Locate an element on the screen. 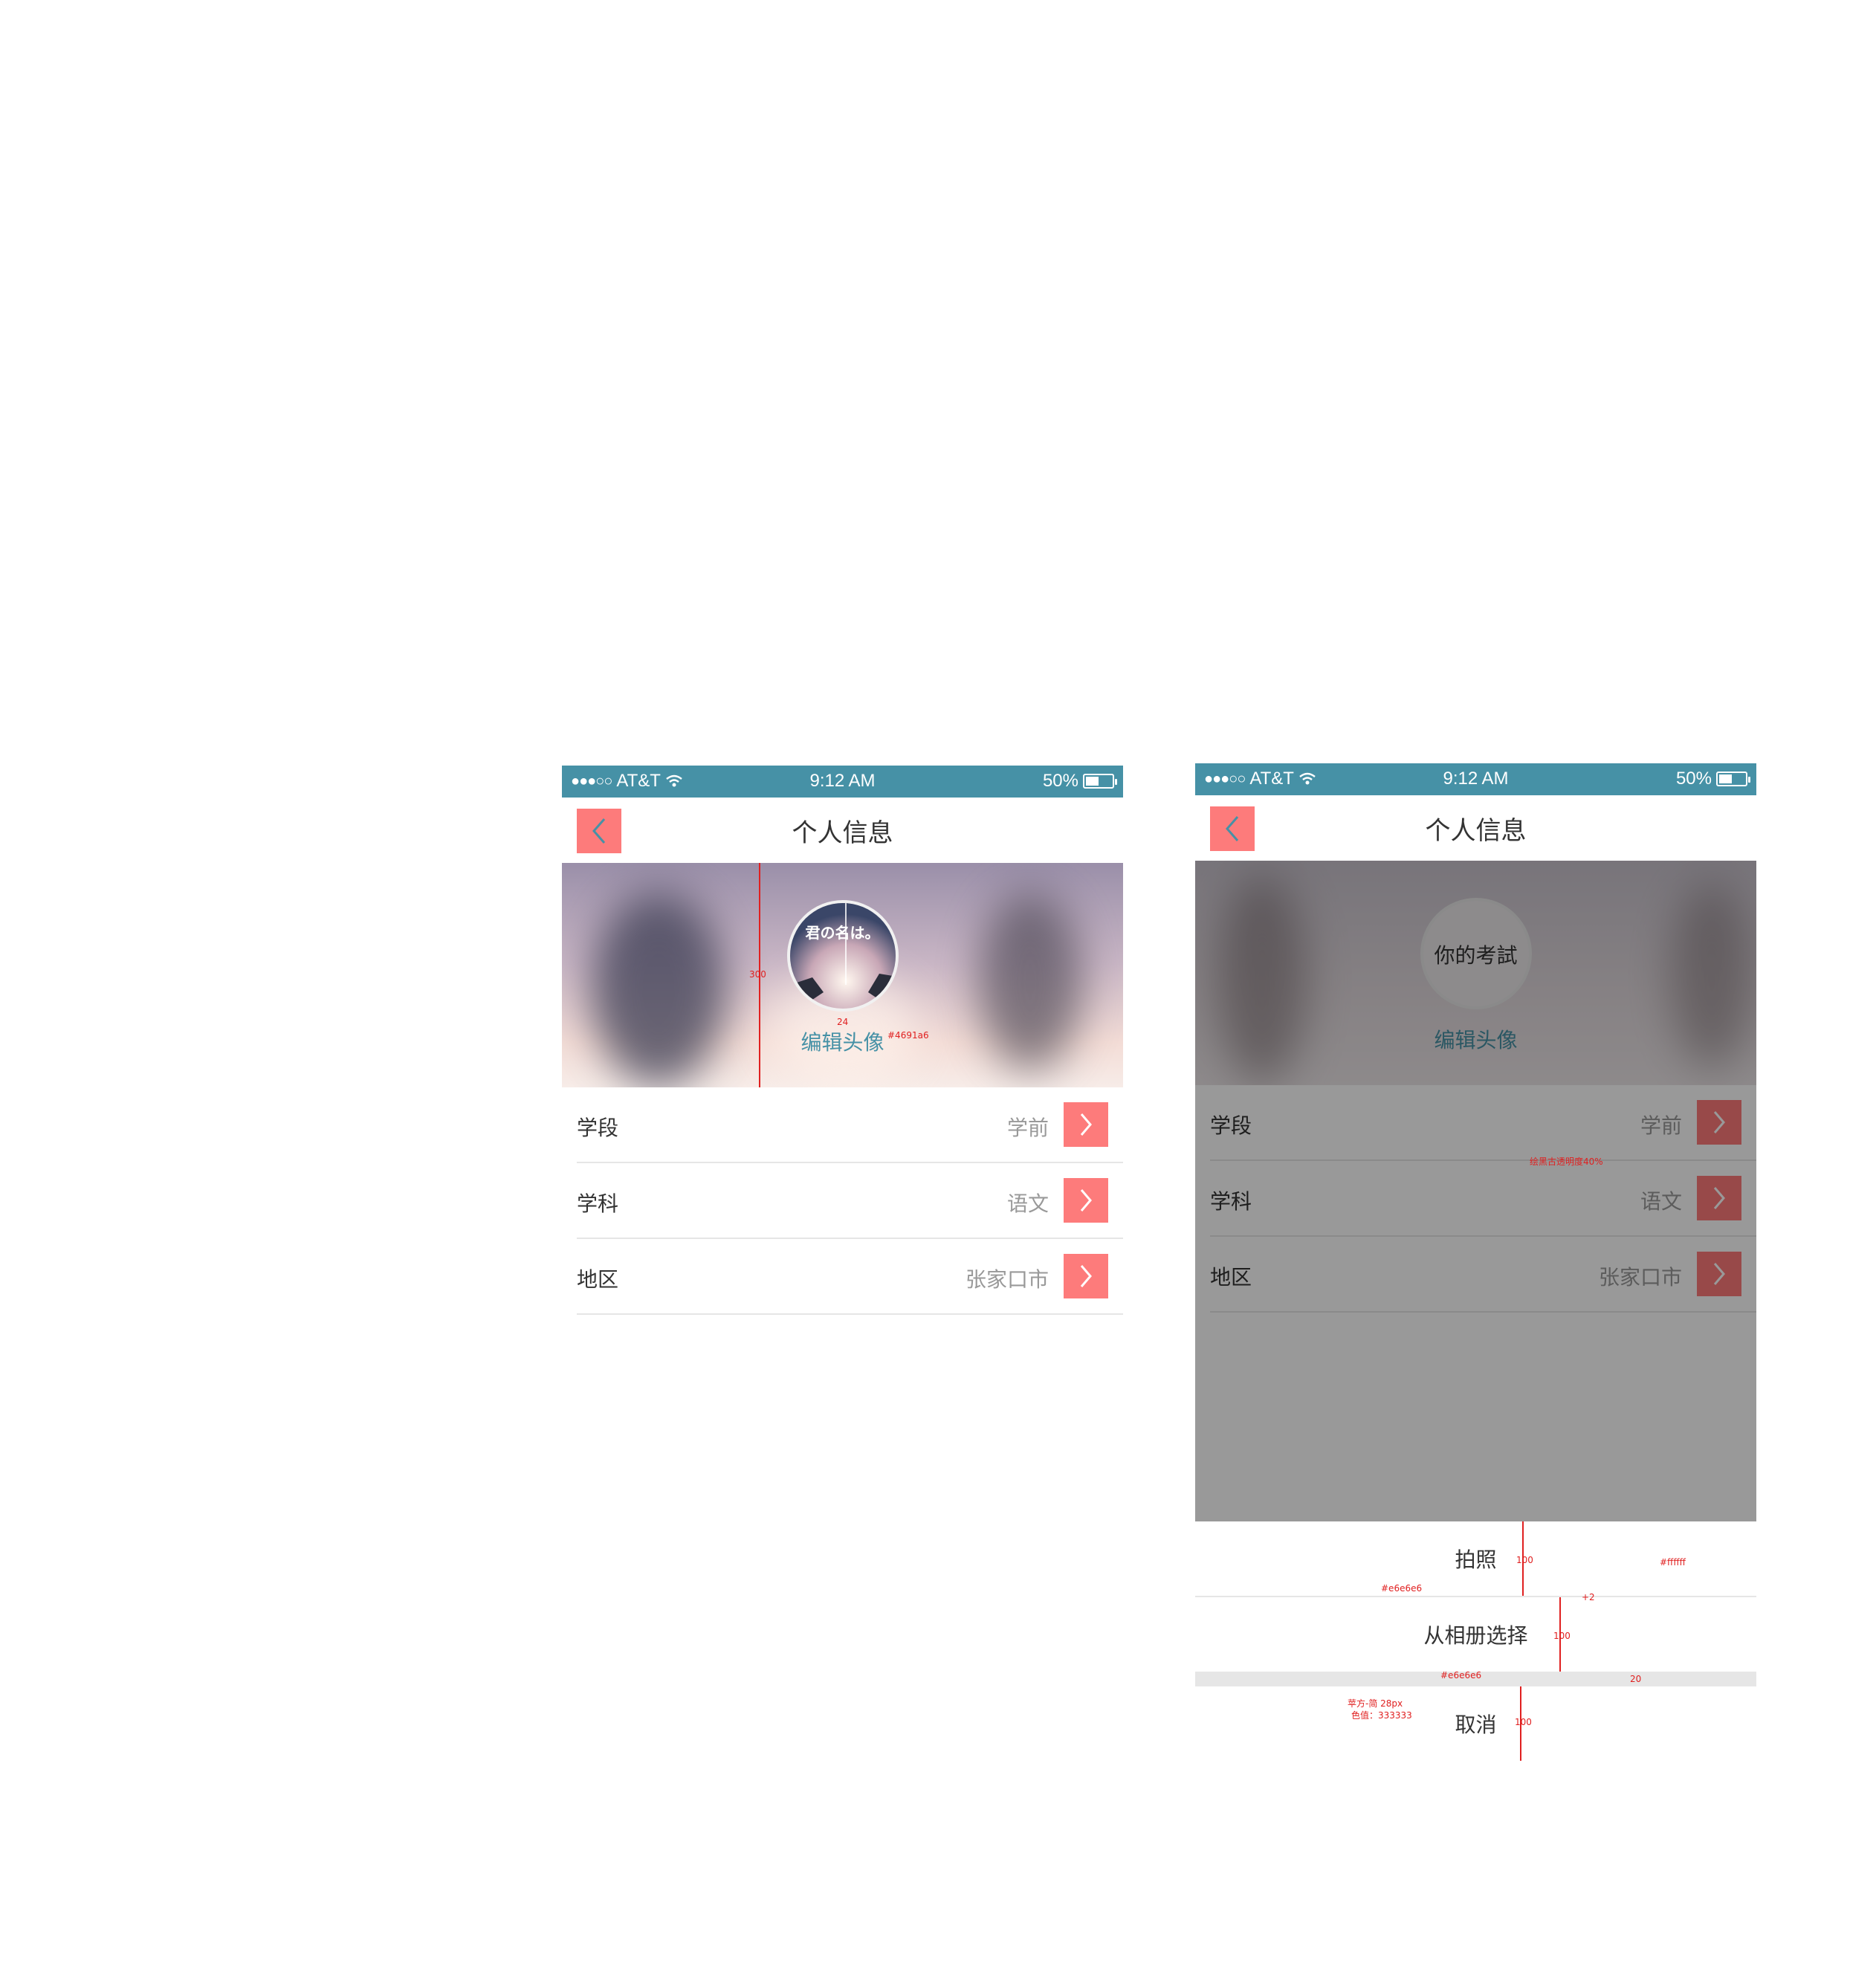 The height and width of the screenshot is (1983, 1876). annotation-font-spec: 苹方-简 28px is located at coordinates (1375, 1704).